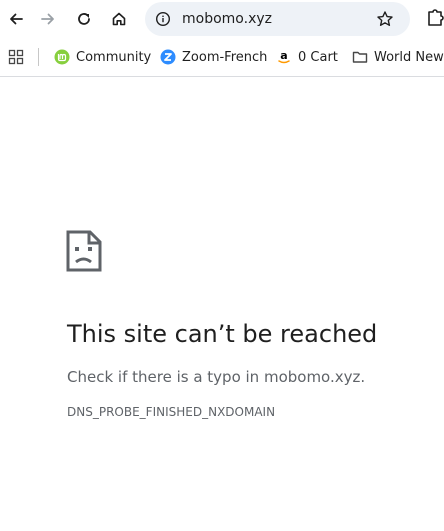 The height and width of the screenshot is (531, 444). I want to click on bookmark-folder-world-news: World News, so click(398, 57).